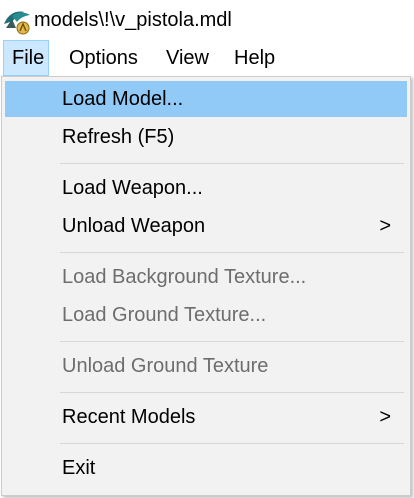 The width and height of the screenshot is (414, 498). What do you see at coordinates (129, 417) in the screenshot?
I see `menu-item-label: Recent Models` at bounding box center [129, 417].